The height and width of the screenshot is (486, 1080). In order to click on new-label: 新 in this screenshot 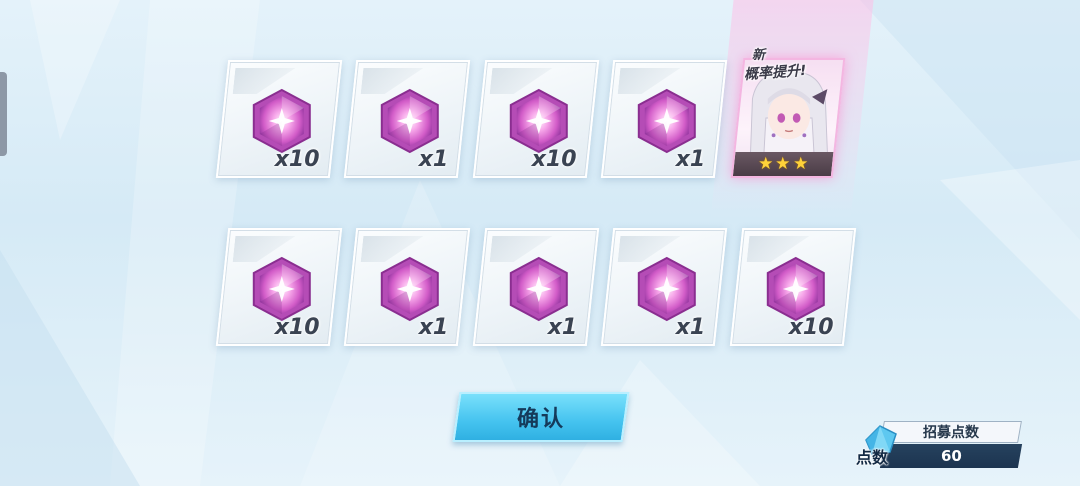, I will do `click(759, 55)`.